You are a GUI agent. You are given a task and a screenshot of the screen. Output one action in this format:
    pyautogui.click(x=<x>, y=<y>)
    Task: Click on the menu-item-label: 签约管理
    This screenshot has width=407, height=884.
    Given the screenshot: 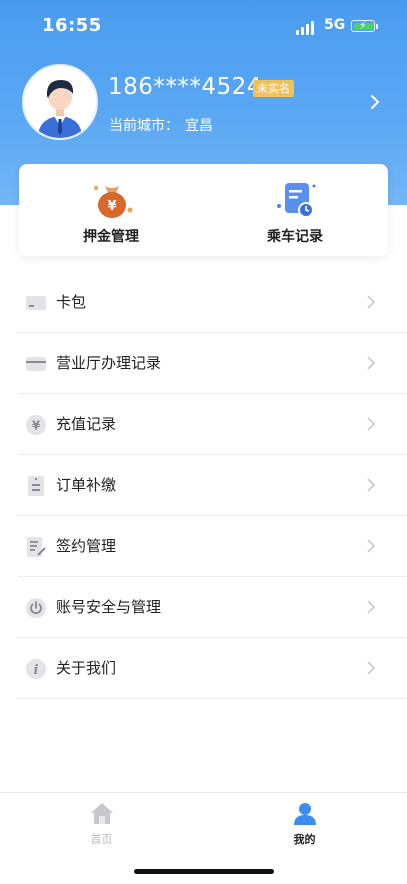 What is the action you would take?
    pyautogui.click(x=86, y=546)
    